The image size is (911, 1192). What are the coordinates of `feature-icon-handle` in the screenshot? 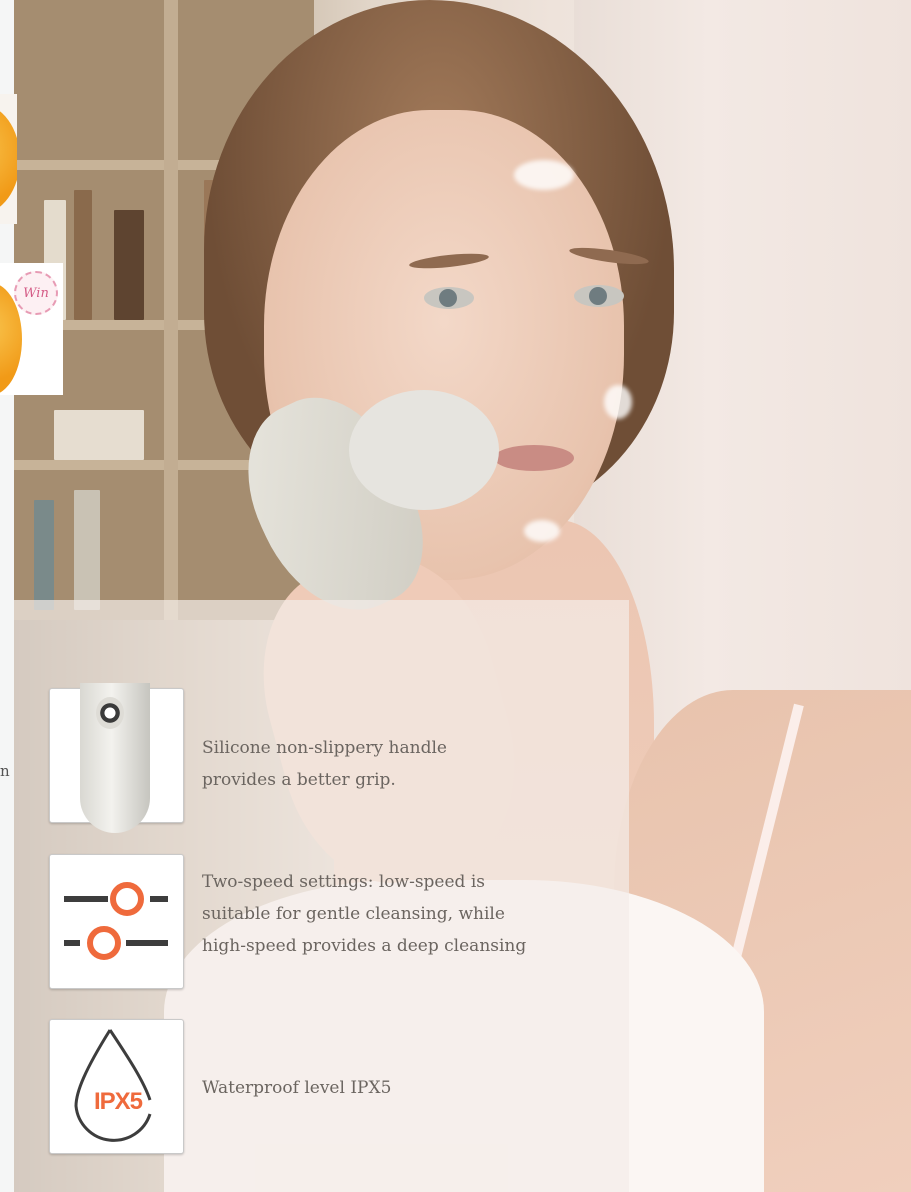 It's located at (116, 758).